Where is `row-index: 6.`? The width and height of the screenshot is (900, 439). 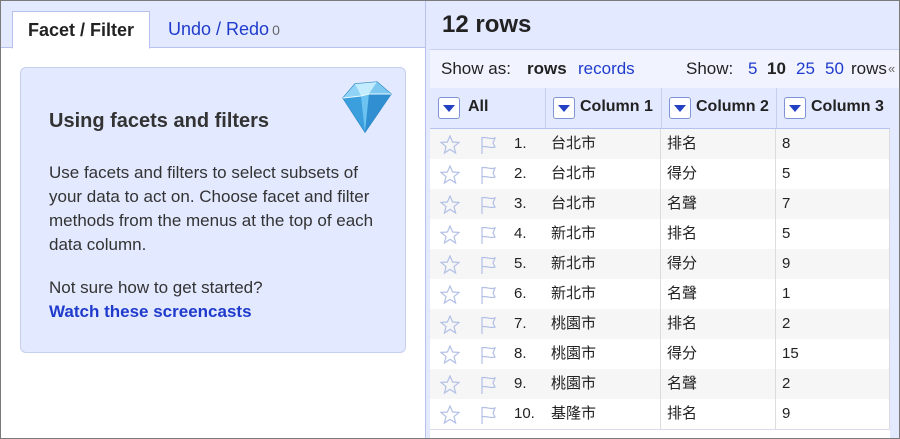
row-index: 6. is located at coordinates (520, 293).